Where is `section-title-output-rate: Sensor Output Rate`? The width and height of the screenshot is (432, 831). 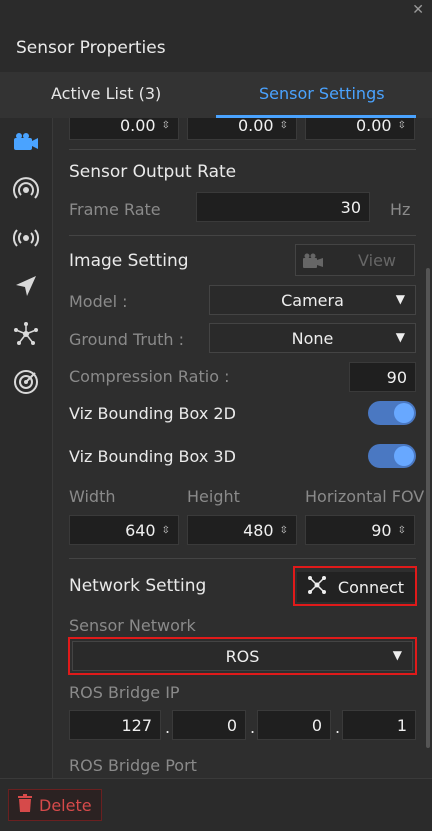
section-title-output-rate: Sensor Output Rate is located at coordinates (153, 172).